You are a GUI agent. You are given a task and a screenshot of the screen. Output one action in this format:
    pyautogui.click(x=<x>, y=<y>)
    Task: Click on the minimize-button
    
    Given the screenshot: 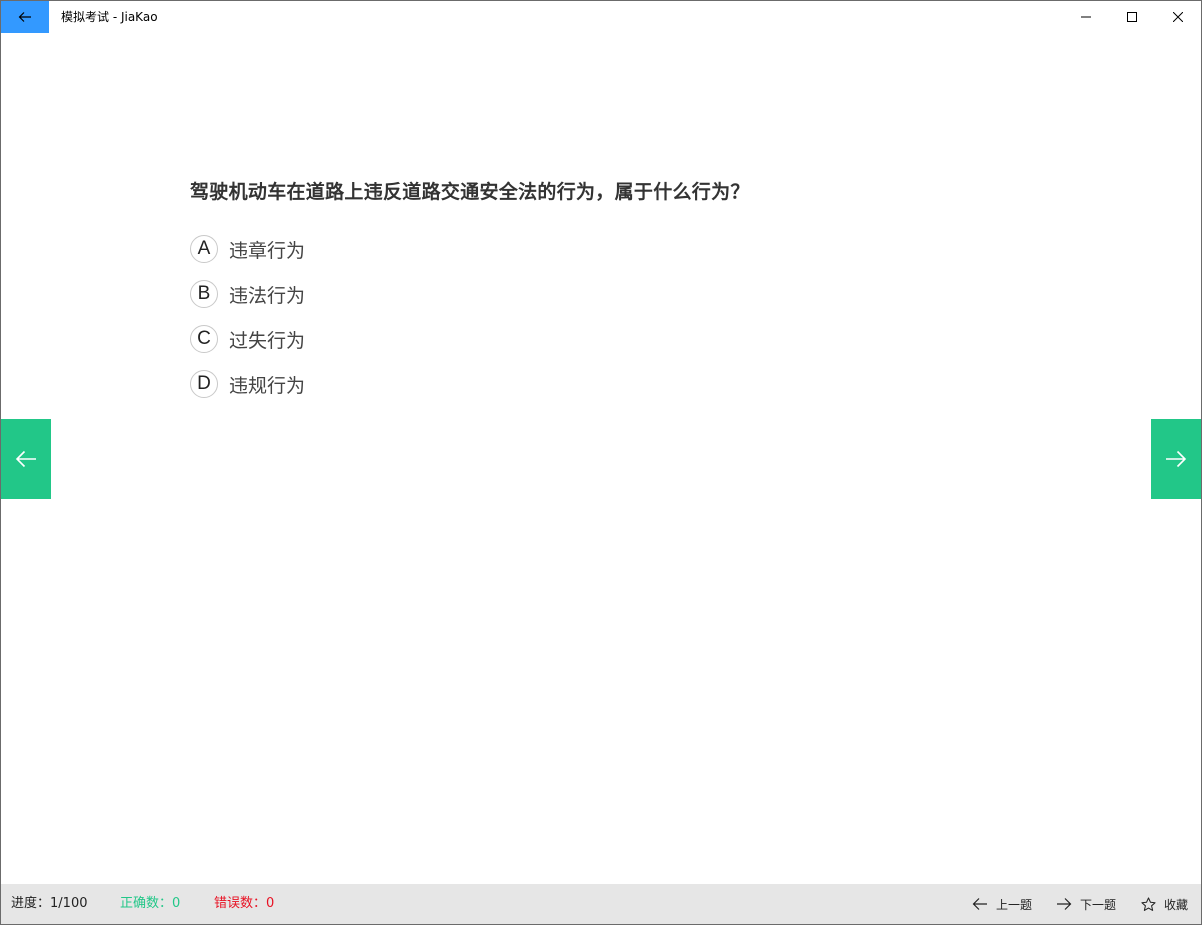 What is the action you would take?
    pyautogui.click(x=1086, y=17)
    